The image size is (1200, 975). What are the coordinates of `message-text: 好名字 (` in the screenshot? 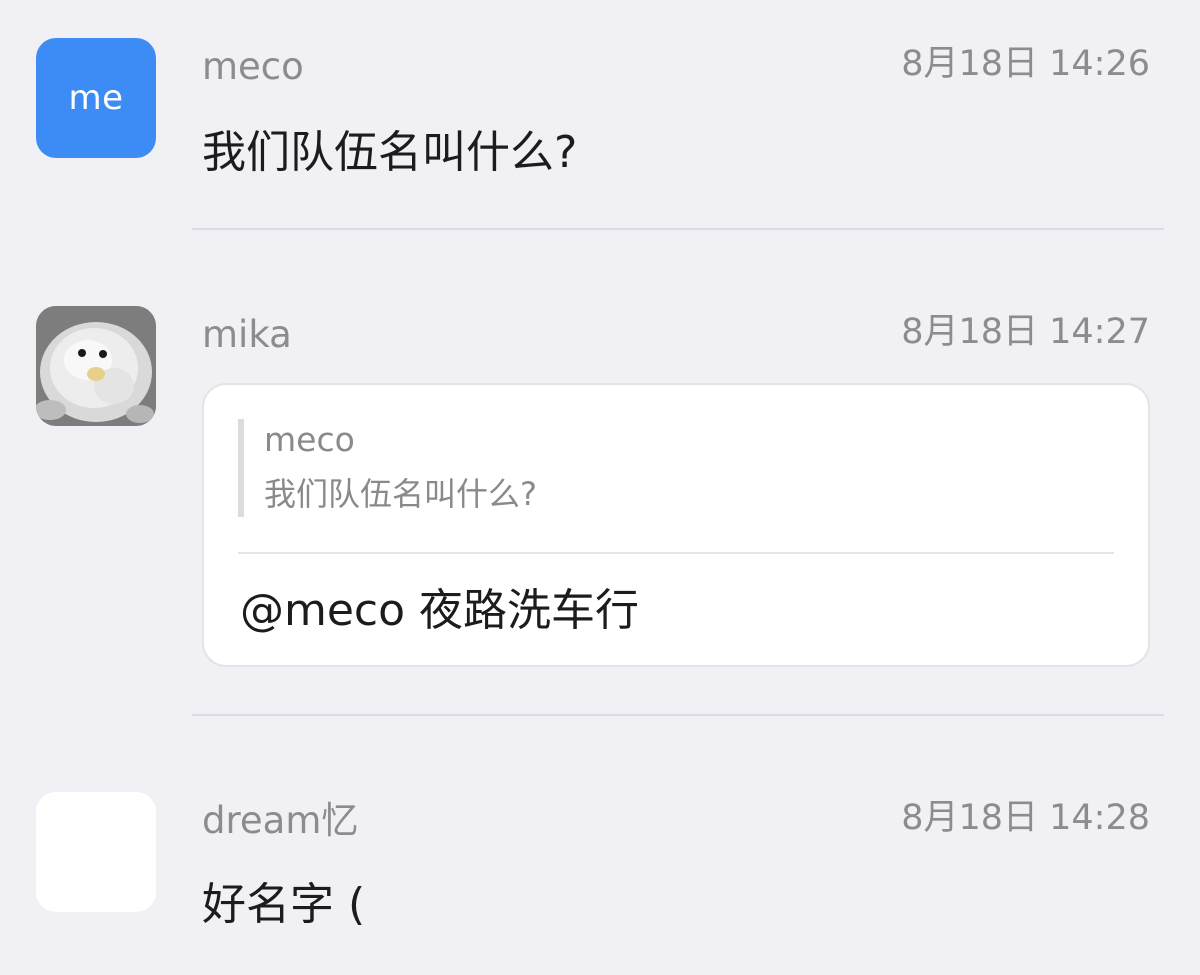 It's located at (283, 905).